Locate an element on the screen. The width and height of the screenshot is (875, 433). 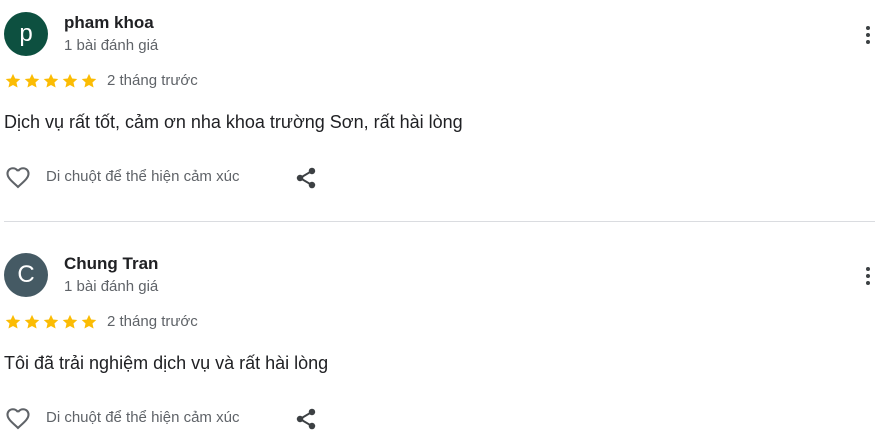
reviewer-avatar: C is located at coordinates (26, 275).